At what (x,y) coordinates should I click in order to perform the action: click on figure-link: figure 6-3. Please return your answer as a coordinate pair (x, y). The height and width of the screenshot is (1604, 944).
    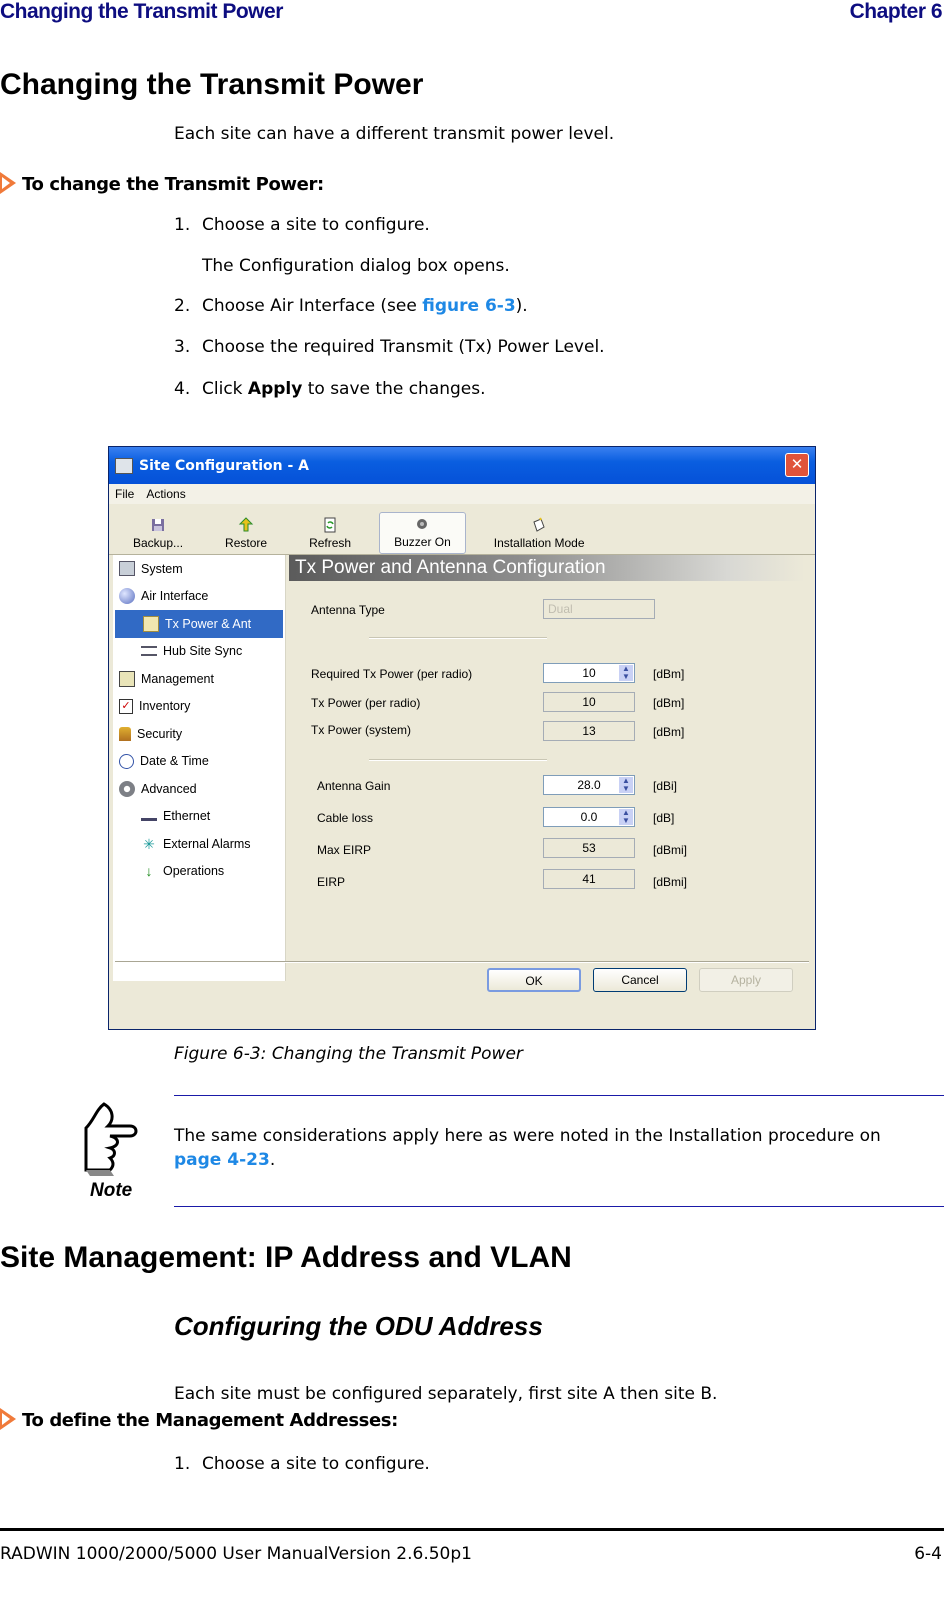
    Looking at the image, I should click on (468, 306).